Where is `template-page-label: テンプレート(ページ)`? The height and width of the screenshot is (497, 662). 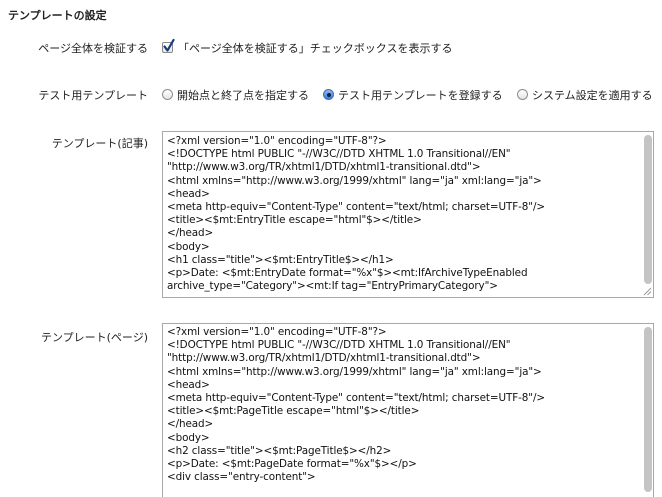
template-page-label: テンプレート(ページ) is located at coordinates (94, 337).